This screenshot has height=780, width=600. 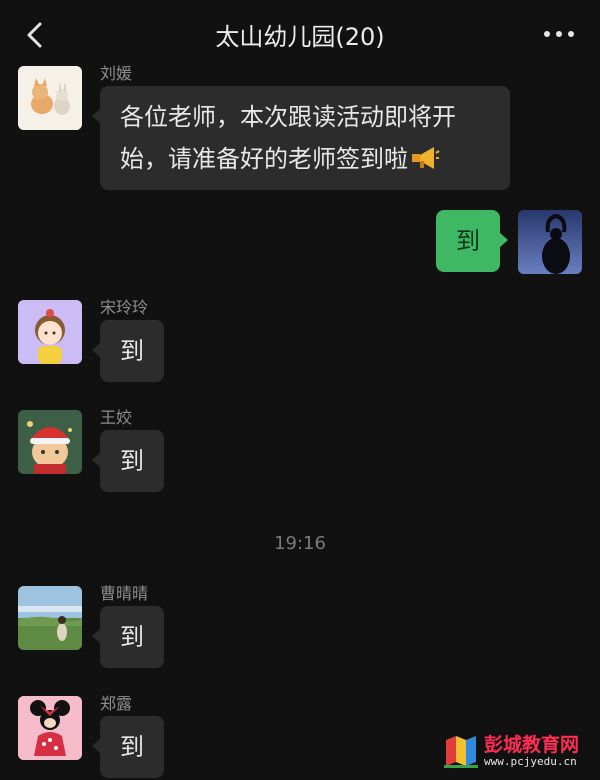 I want to click on sender-name: 王姣, so click(x=116, y=417).